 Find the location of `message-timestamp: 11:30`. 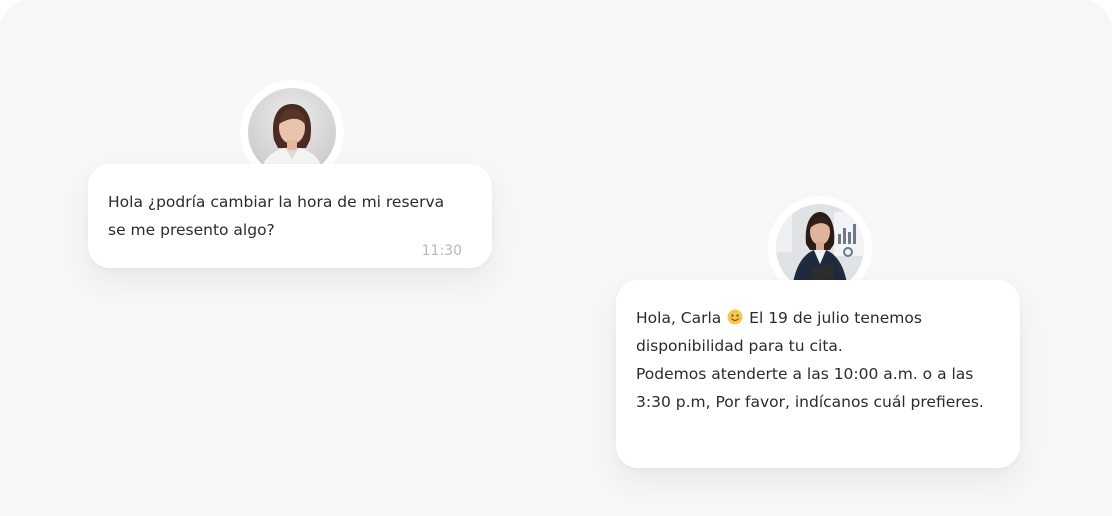

message-timestamp: 11:30 is located at coordinates (441, 251).